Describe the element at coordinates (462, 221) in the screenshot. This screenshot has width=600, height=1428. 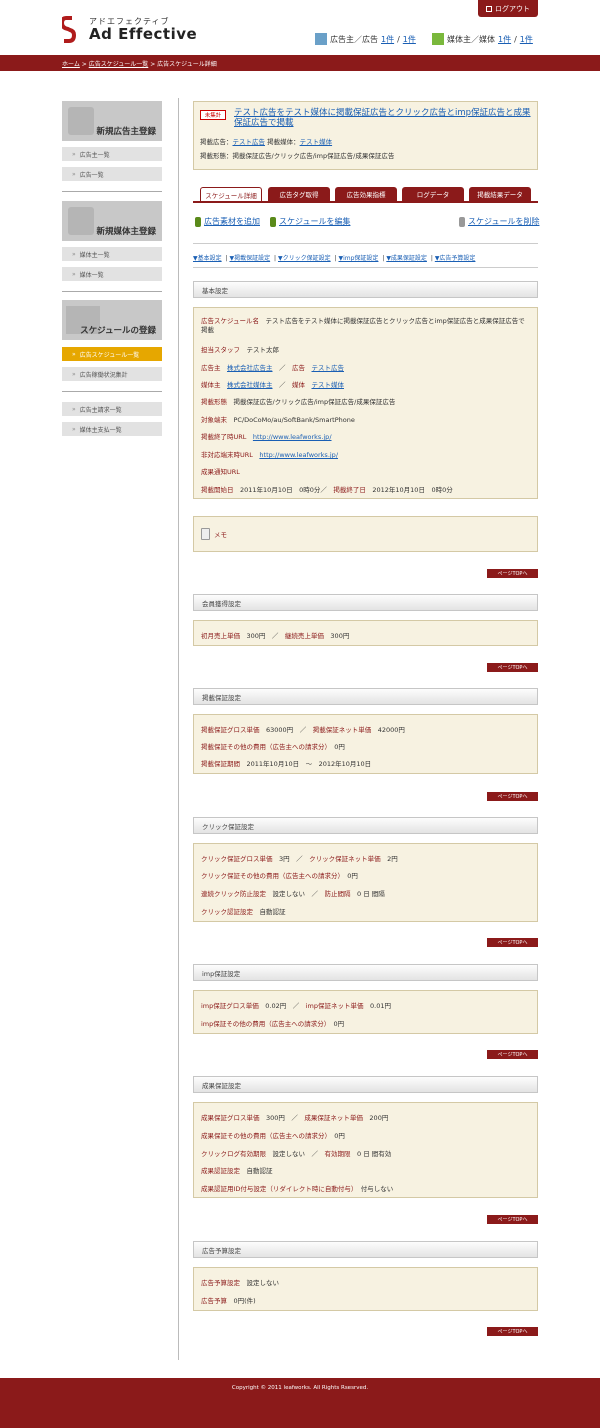
I see `trash-icon` at that location.